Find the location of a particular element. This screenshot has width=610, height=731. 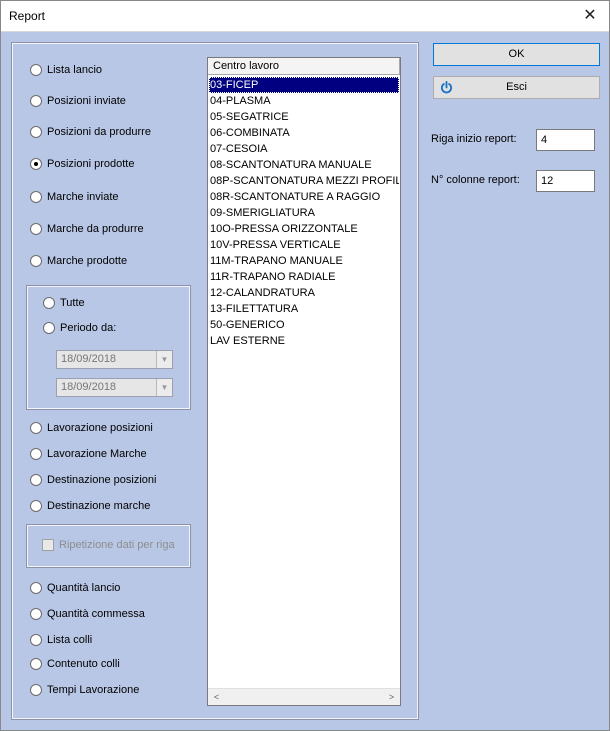

radio-periodo-da: Periodo da: is located at coordinates (79, 328).